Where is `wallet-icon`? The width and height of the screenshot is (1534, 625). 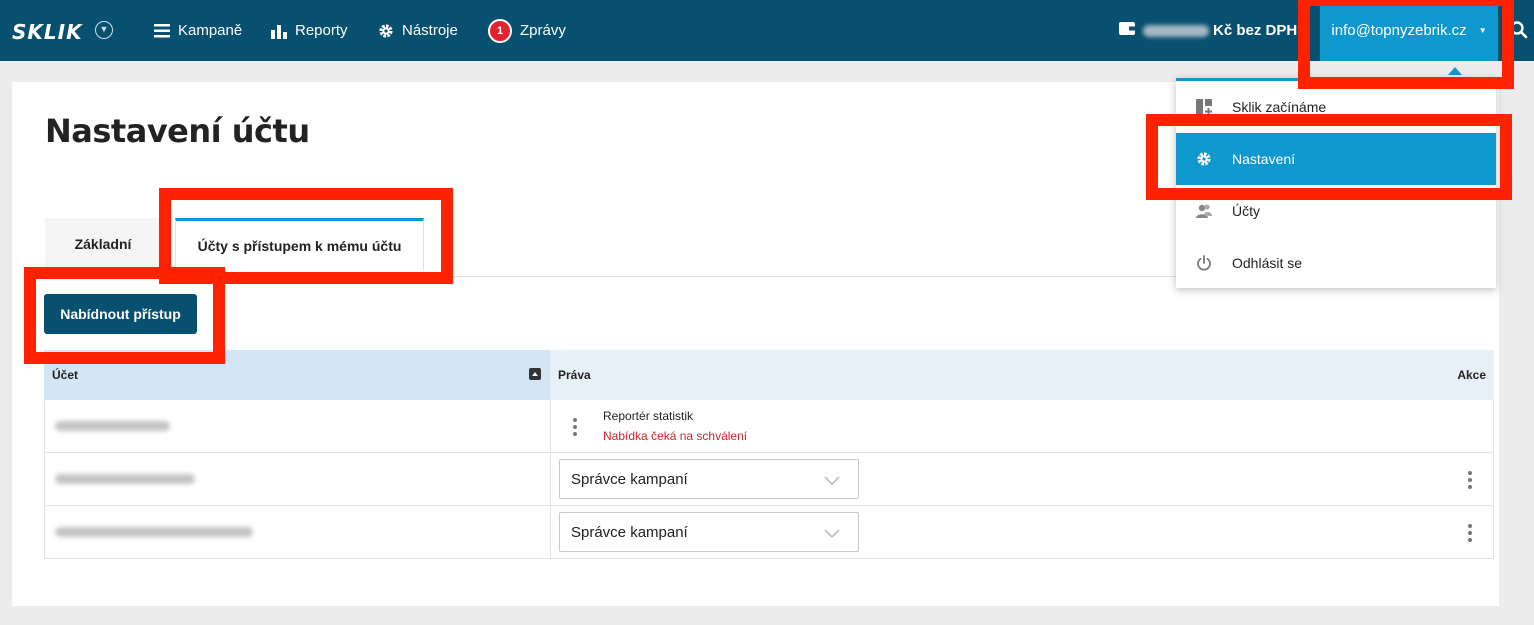 wallet-icon is located at coordinates (1127, 30).